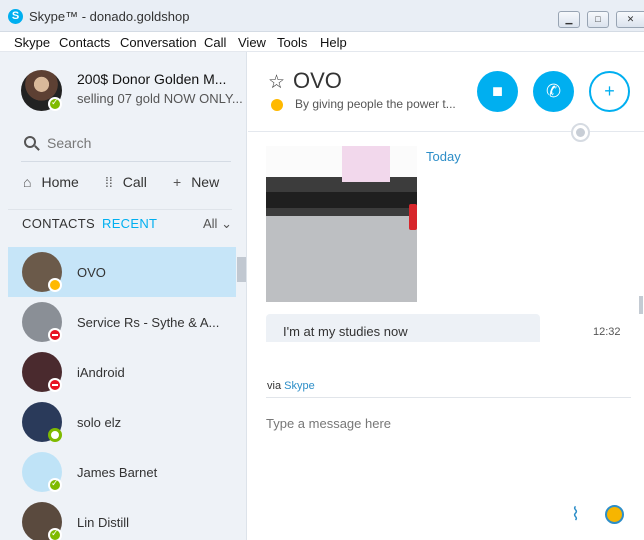  I want to click on contact-list-scrollbar, so click(242, 398).